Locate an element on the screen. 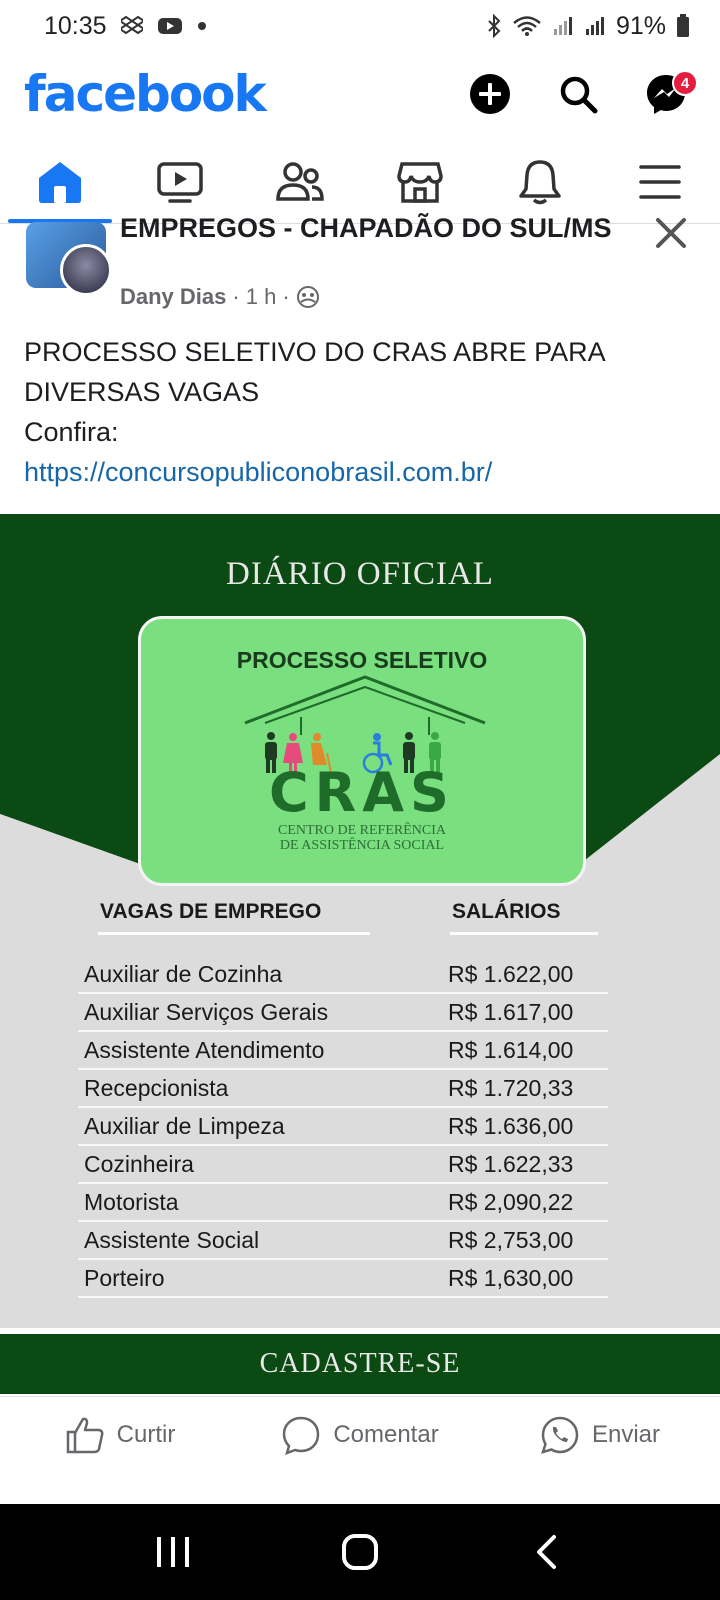 This screenshot has height=1600, width=720. image-footer-text: CADASTRE-SE is located at coordinates (360, 1363).